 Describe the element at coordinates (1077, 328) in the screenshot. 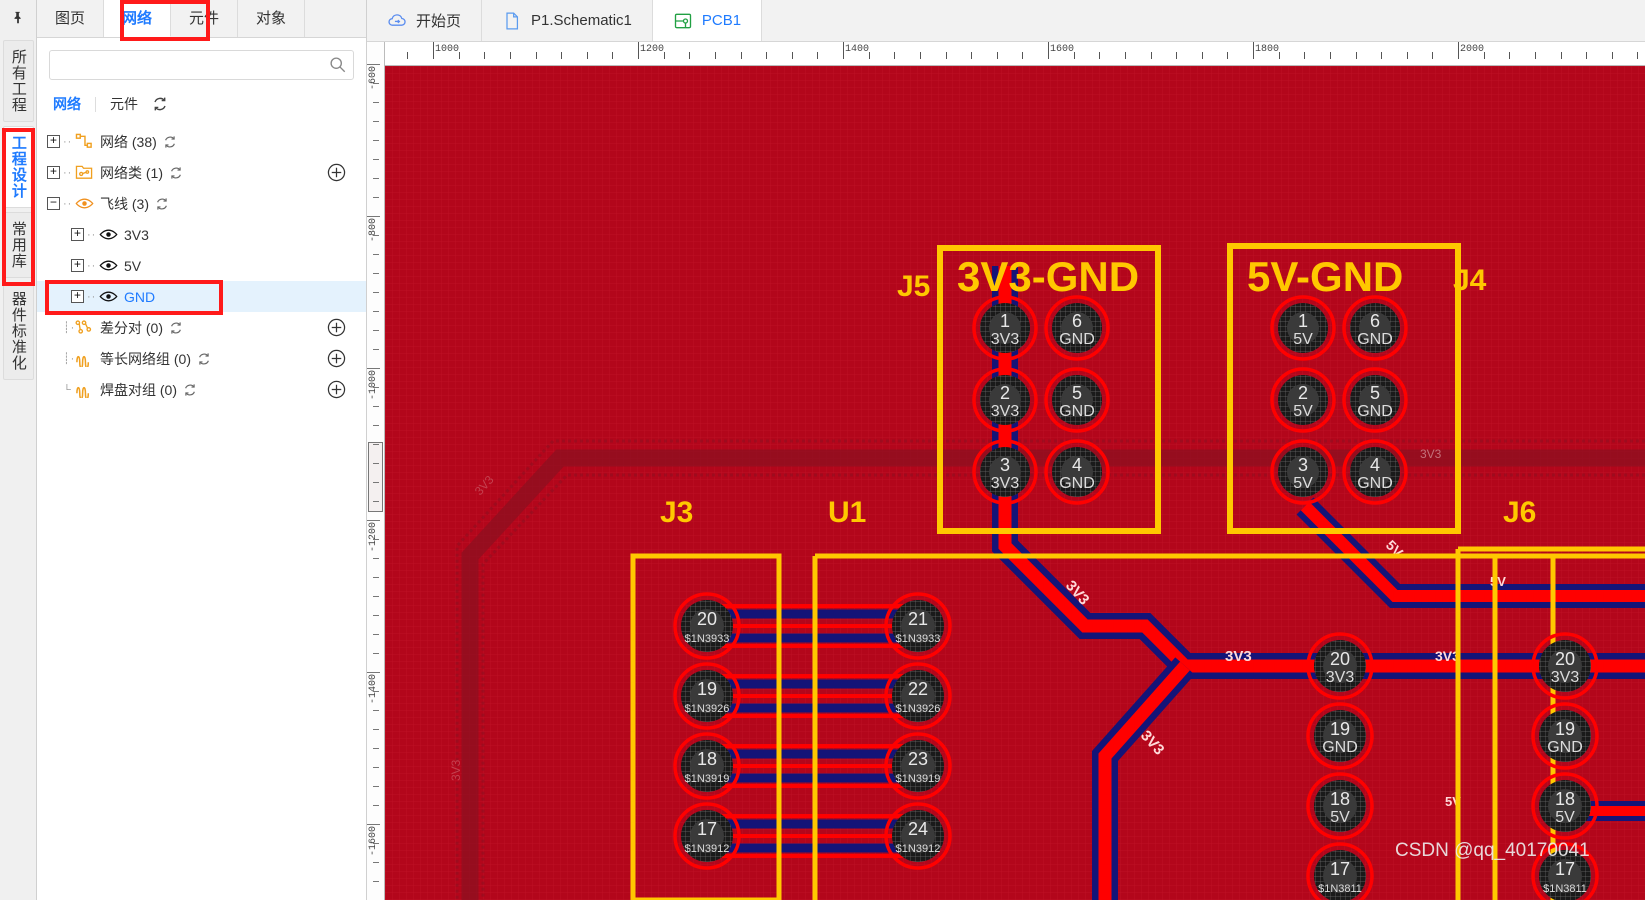

I see `pad-j5-6: 6GND` at that location.